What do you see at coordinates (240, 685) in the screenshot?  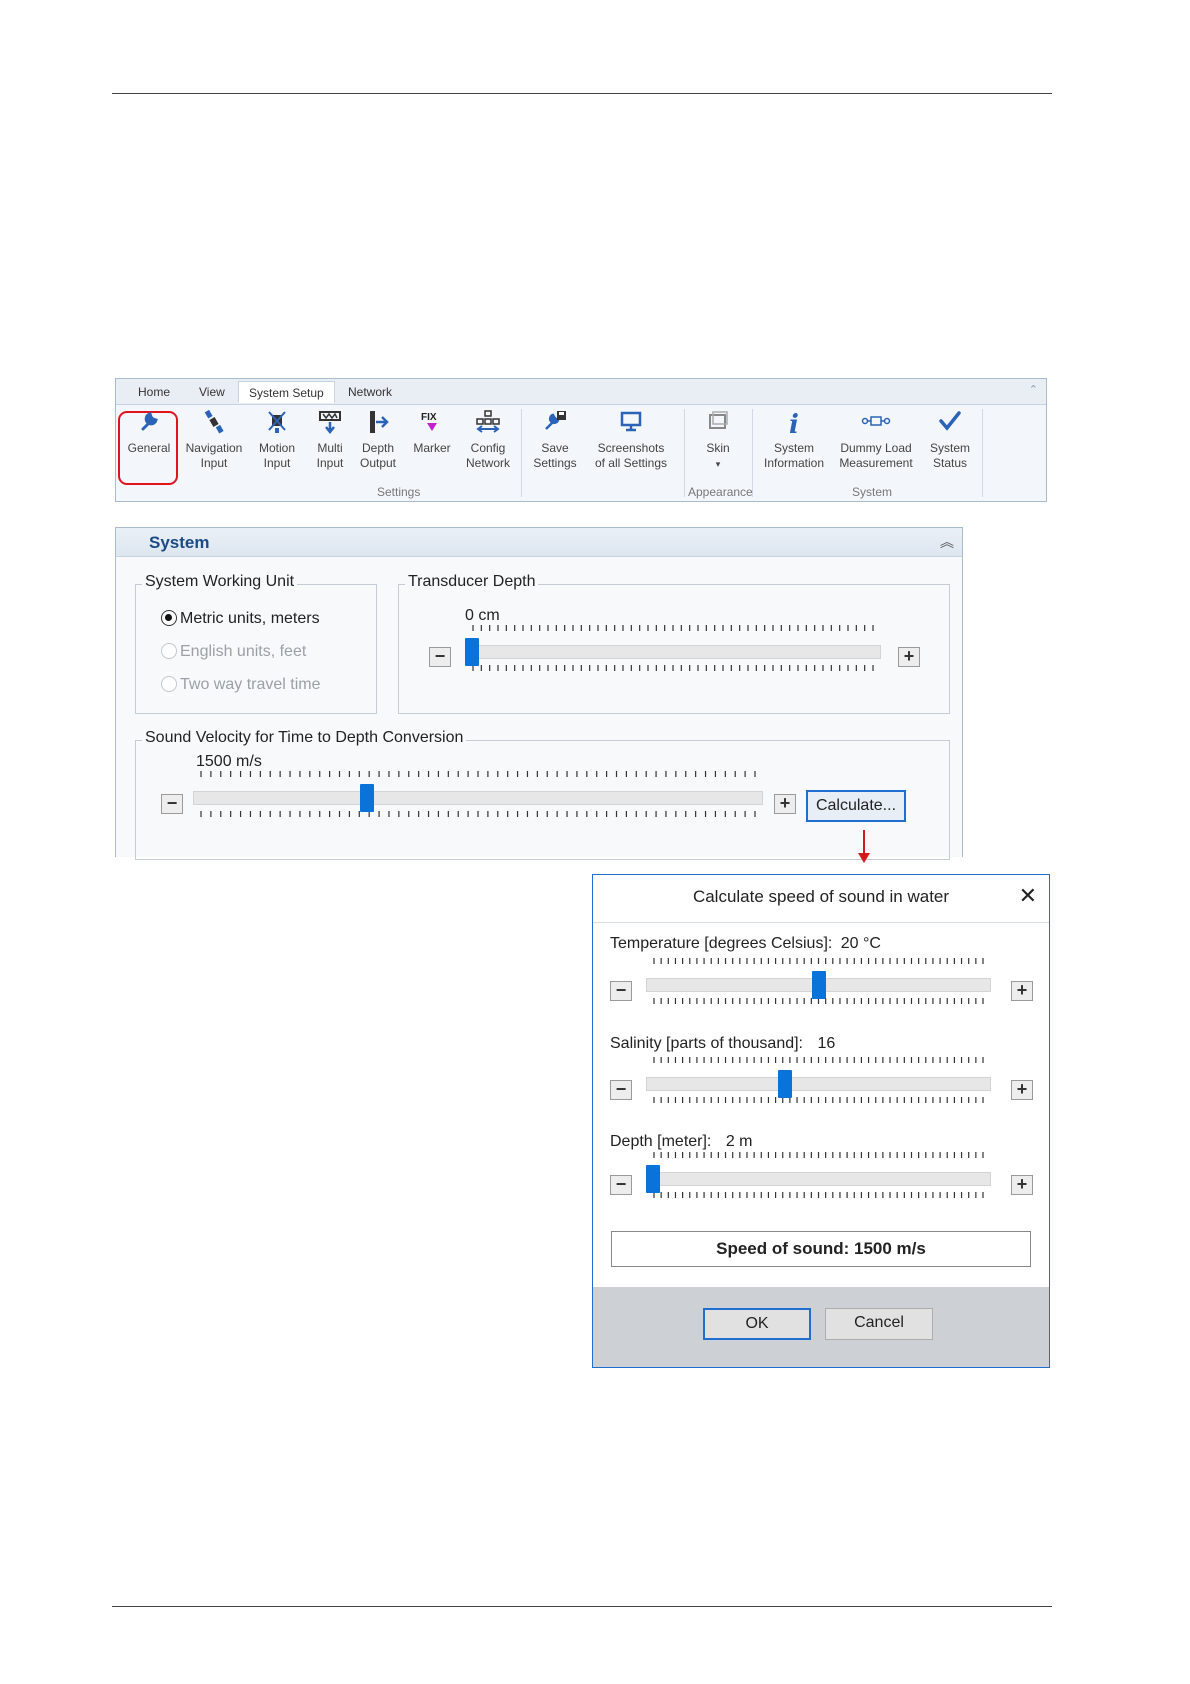 I see `radio-two-way-travel-time: Two way travel time` at bounding box center [240, 685].